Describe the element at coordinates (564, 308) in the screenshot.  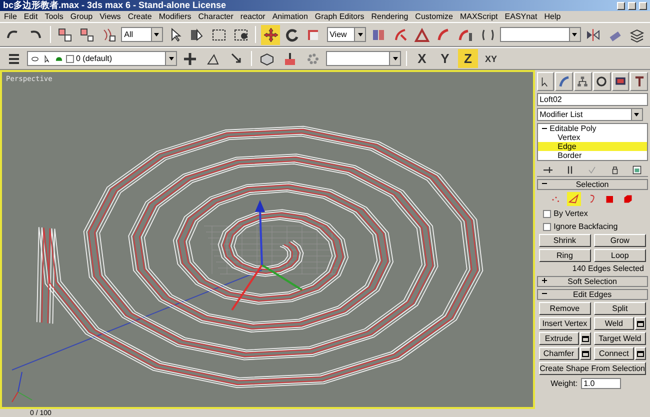
I see `panel-button: Remove` at that location.